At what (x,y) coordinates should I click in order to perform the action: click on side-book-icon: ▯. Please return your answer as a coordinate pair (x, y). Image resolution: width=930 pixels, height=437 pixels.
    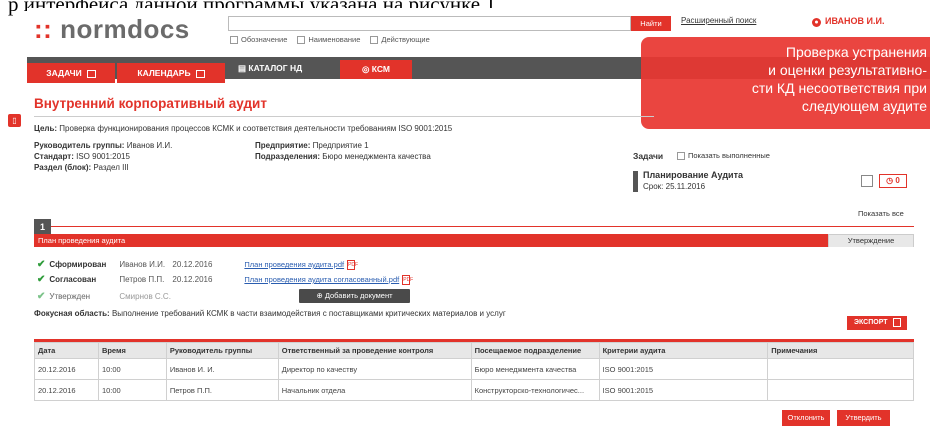
    Looking at the image, I should click on (14, 120).